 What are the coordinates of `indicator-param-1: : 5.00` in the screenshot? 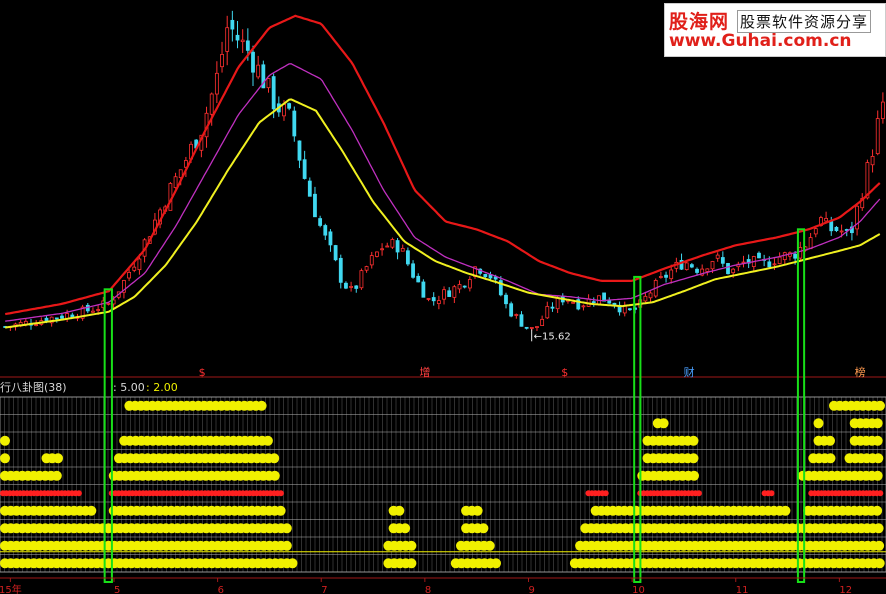 It's located at (129, 387).